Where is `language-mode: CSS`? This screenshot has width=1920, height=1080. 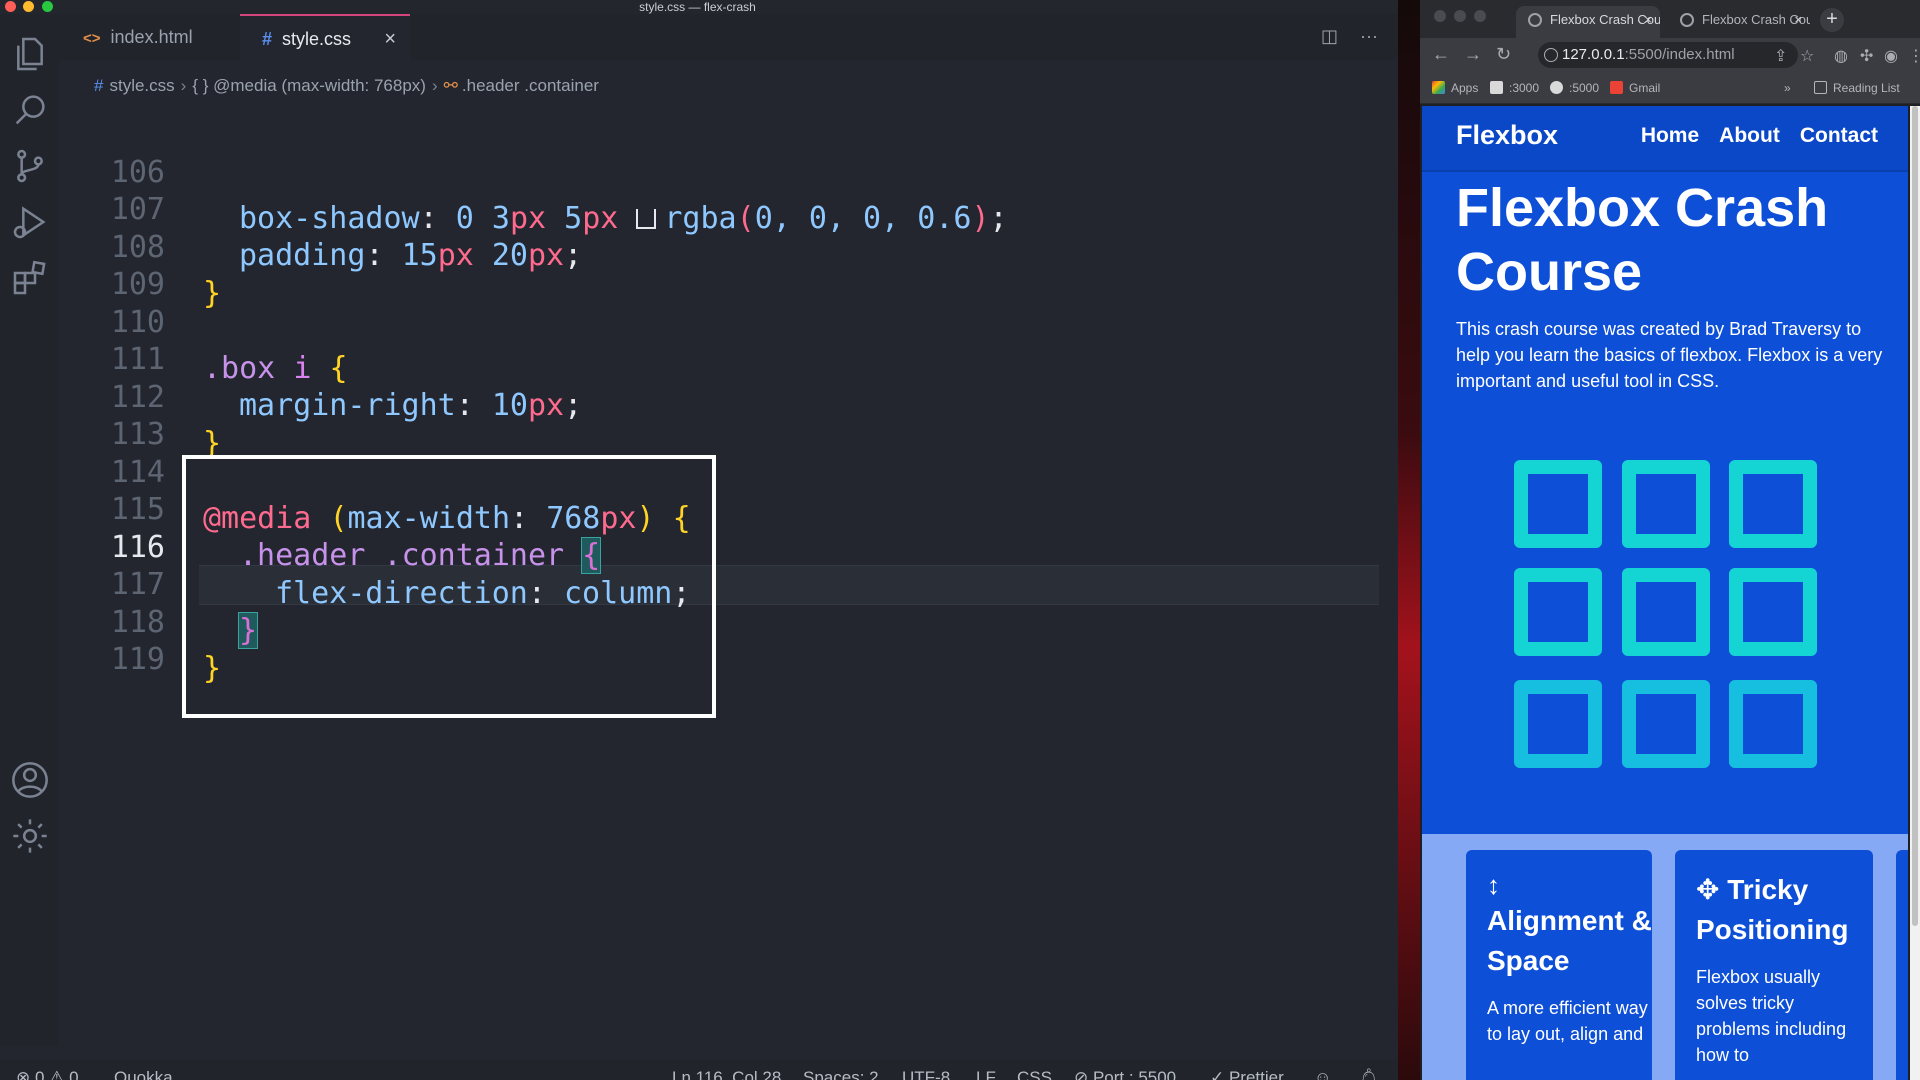 language-mode: CSS is located at coordinates (1034, 1074).